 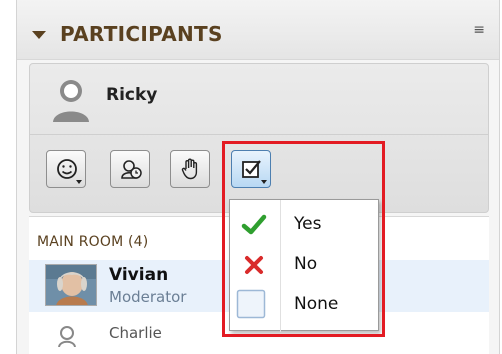 I want to click on room-heading: MAIN ROOM (4), so click(x=93, y=242).